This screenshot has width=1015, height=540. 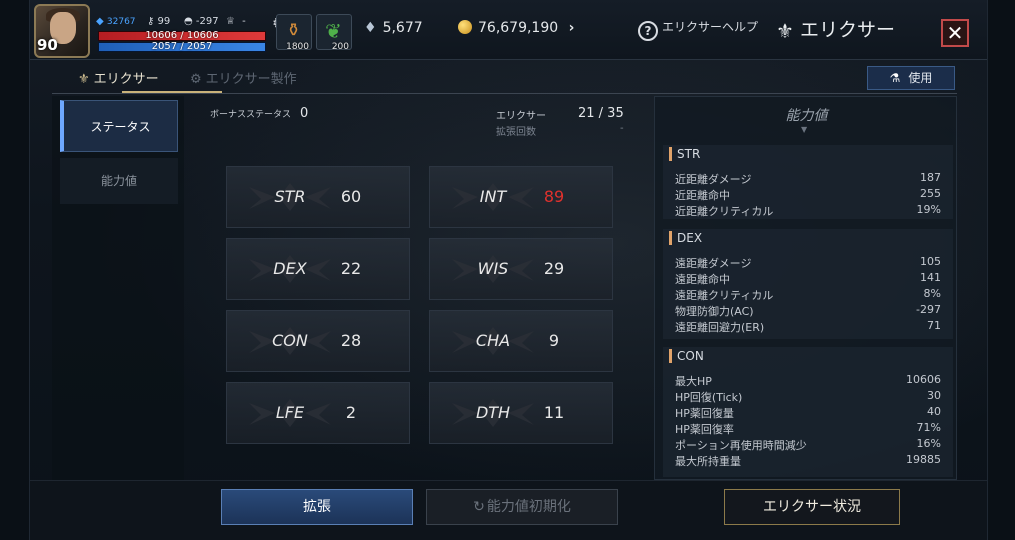 I want to click on stat-box-lfe: LFE 2, so click(x=318, y=413).